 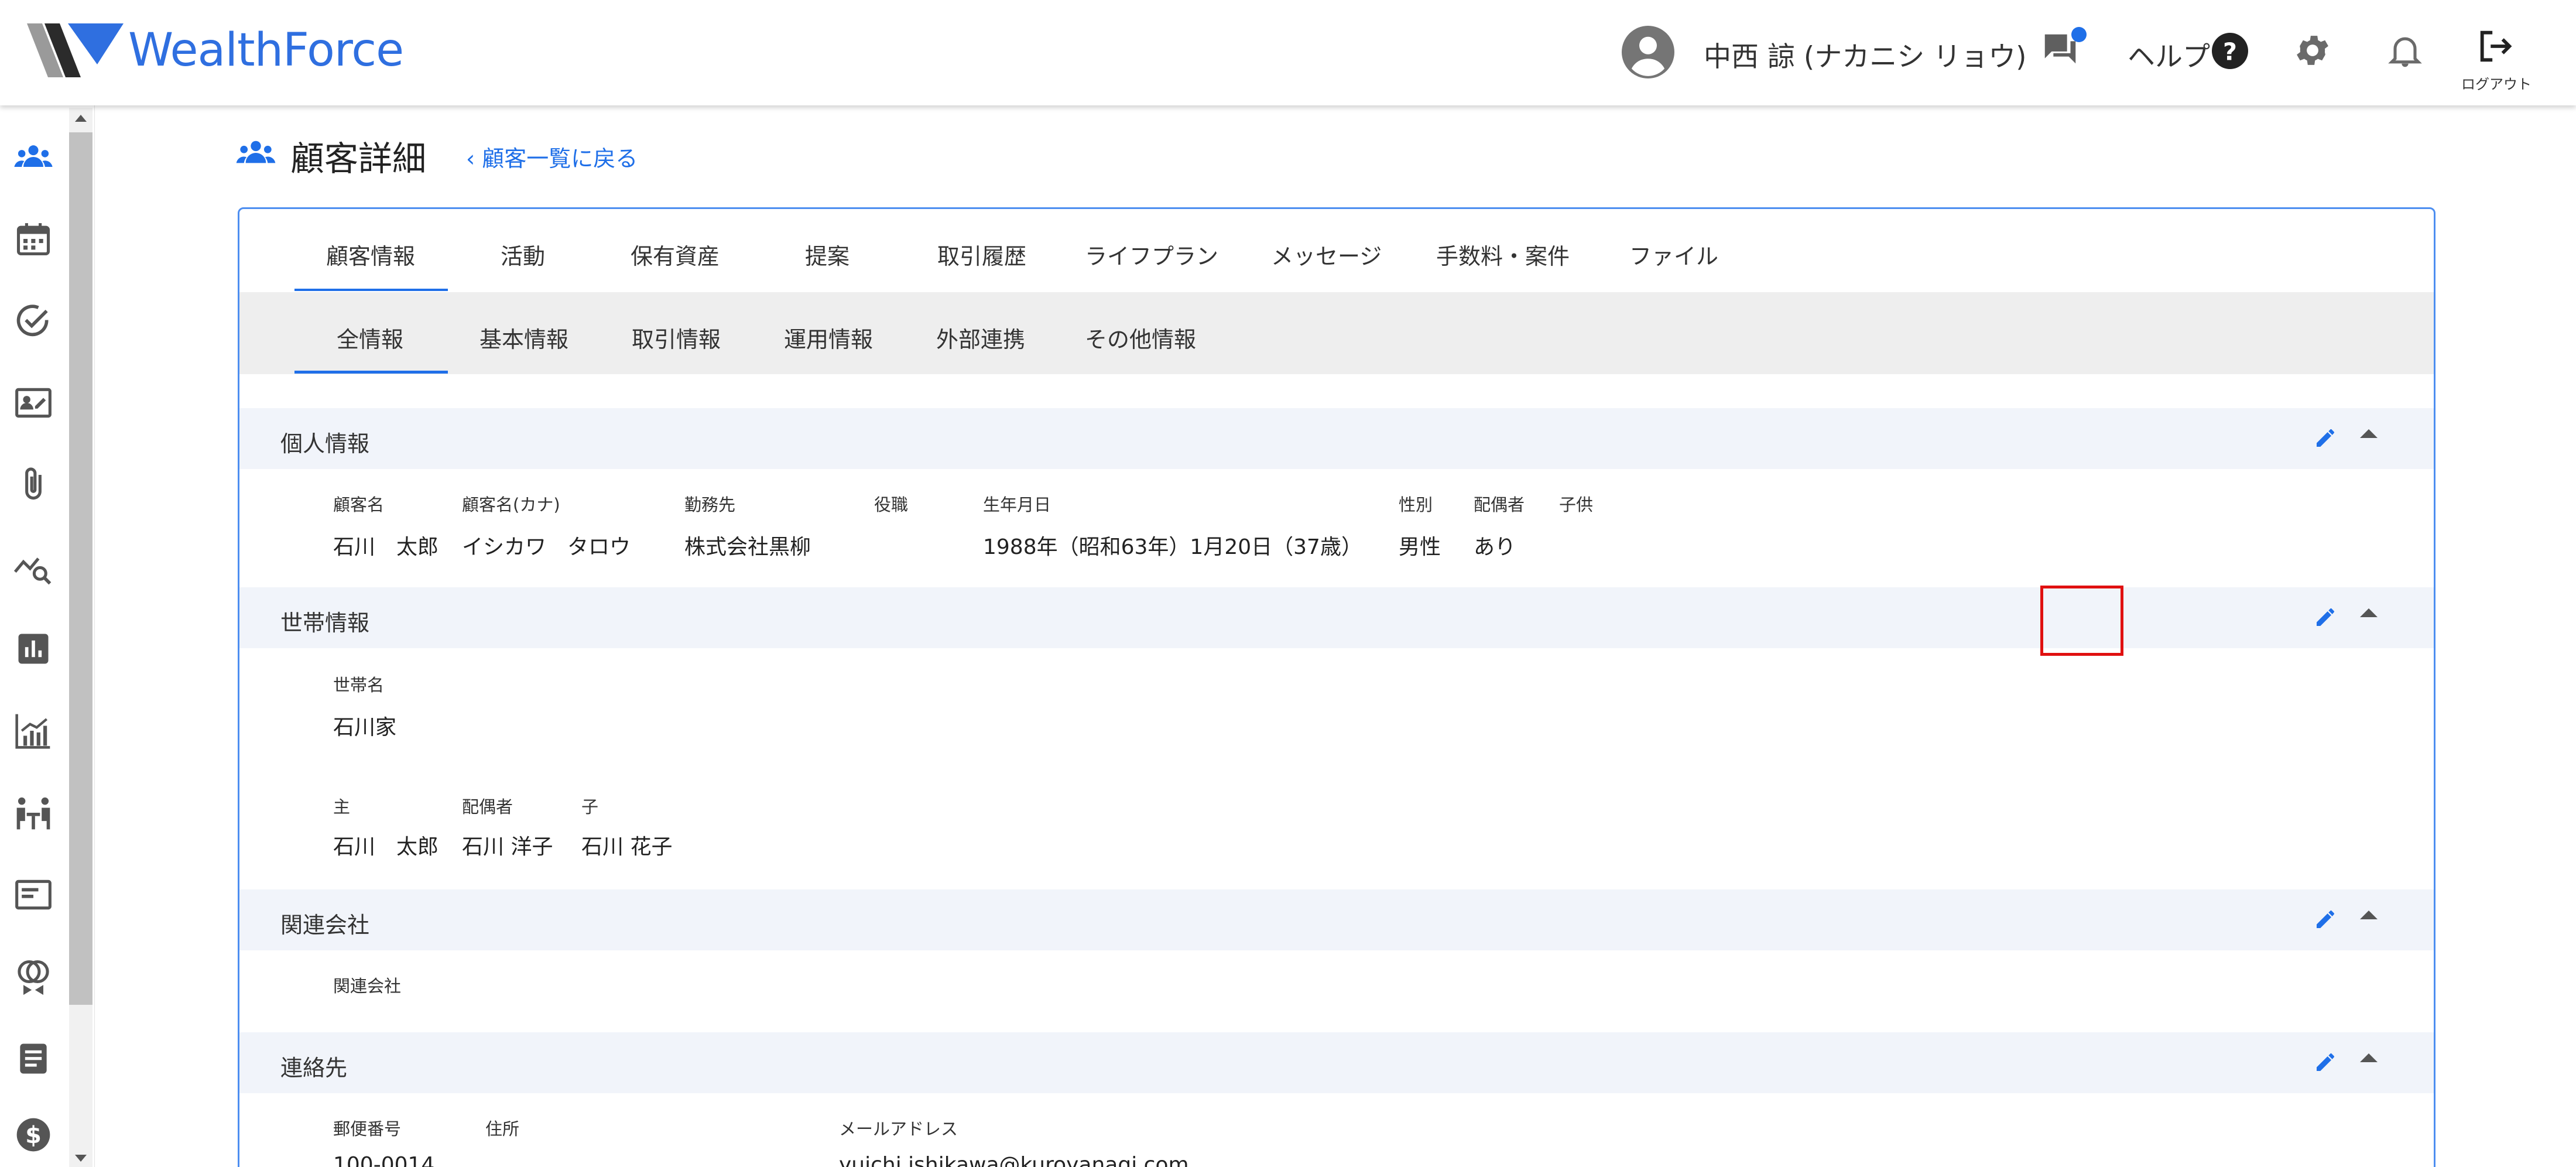 I want to click on value-household-child: 石川 花子, so click(x=627, y=847).